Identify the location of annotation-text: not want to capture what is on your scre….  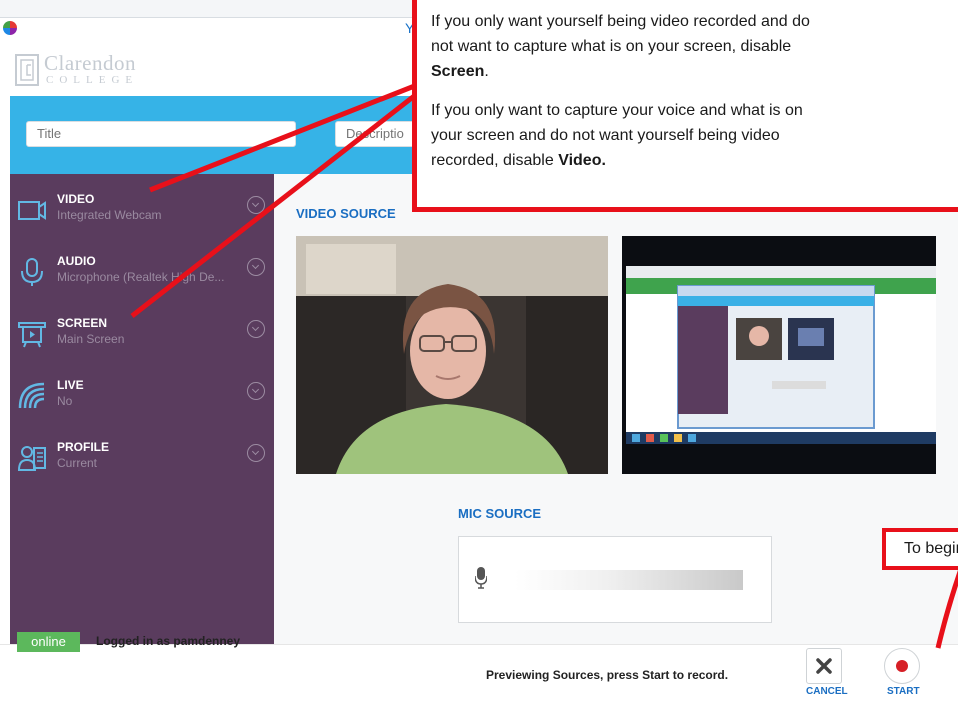
(611, 46).